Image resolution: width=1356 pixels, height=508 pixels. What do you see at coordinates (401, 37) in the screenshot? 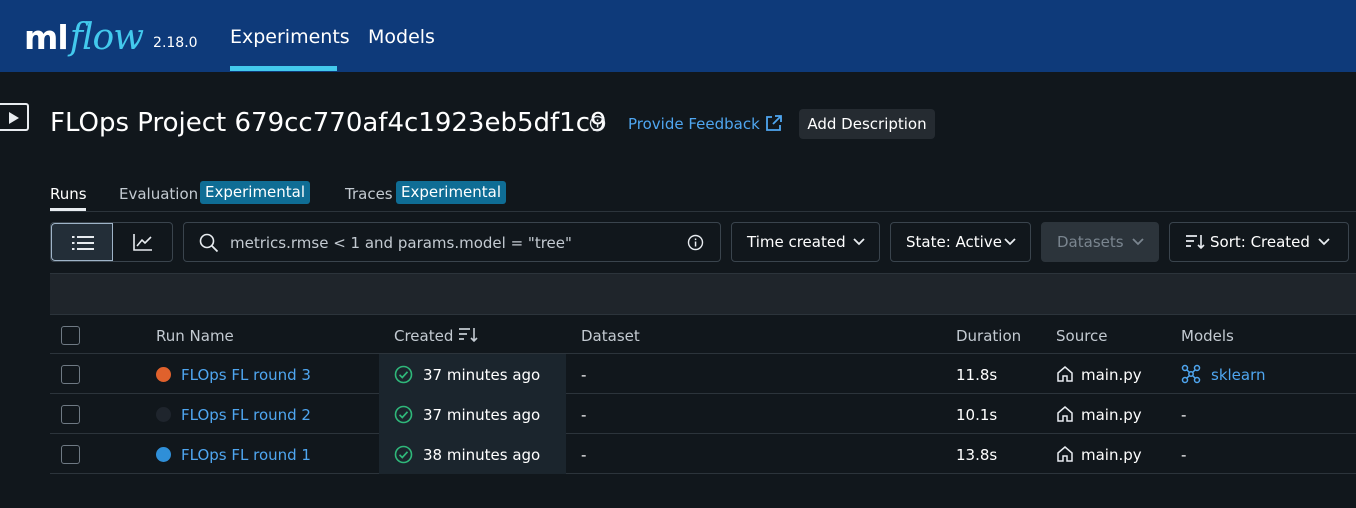
I see `nav-models: Models` at bounding box center [401, 37].